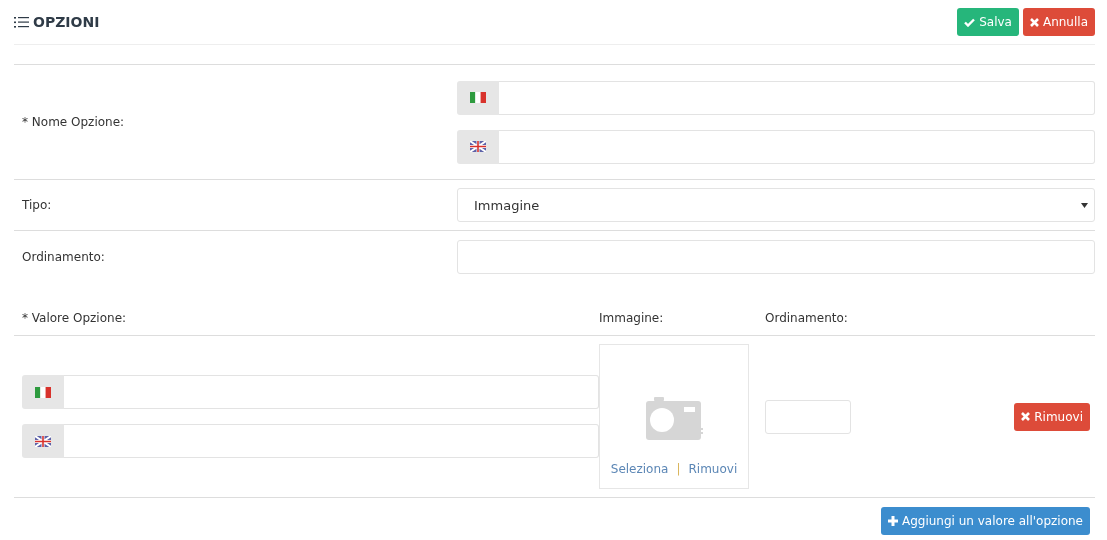  What do you see at coordinates (1058, 22) in the screenshot?
I see `cancel-button: Annulla` at bounding box center [1058, 22].